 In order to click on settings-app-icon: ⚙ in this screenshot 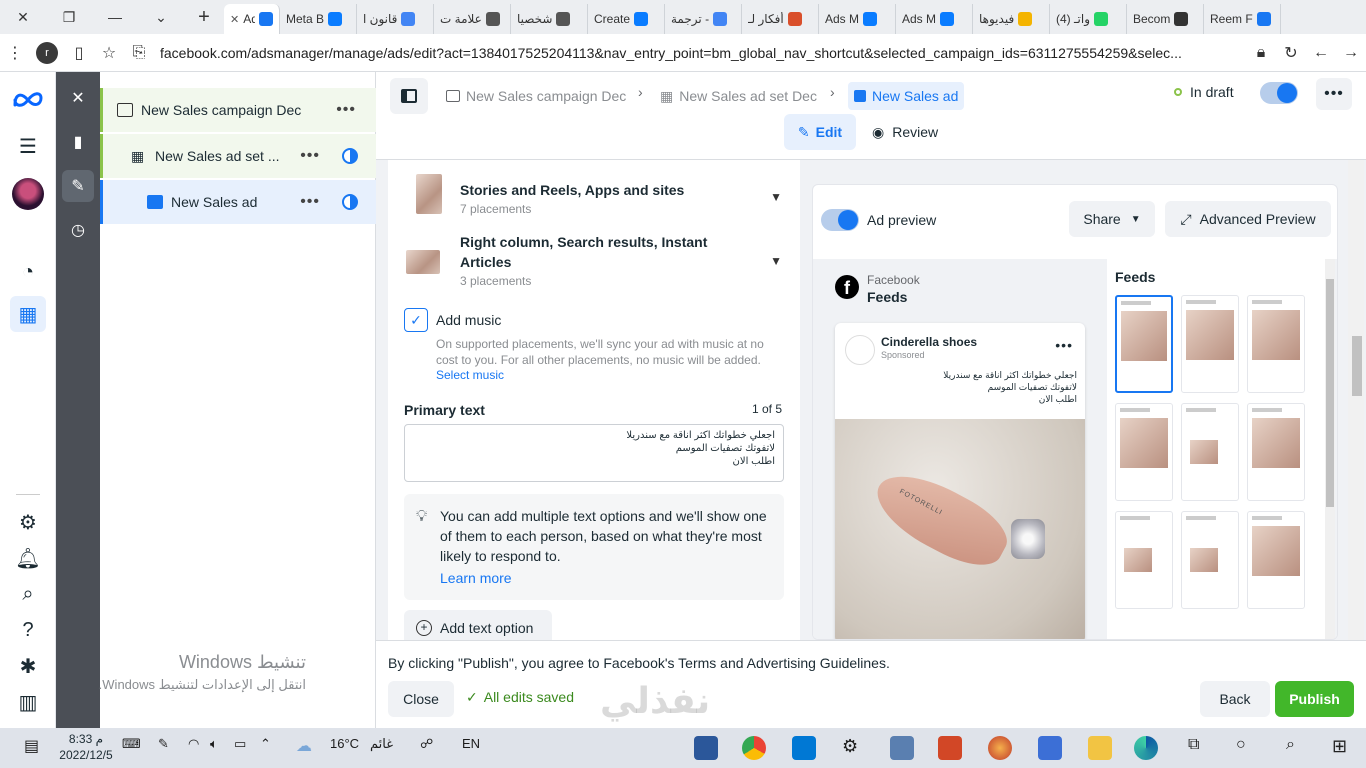, I will do `click(850, 746)`.